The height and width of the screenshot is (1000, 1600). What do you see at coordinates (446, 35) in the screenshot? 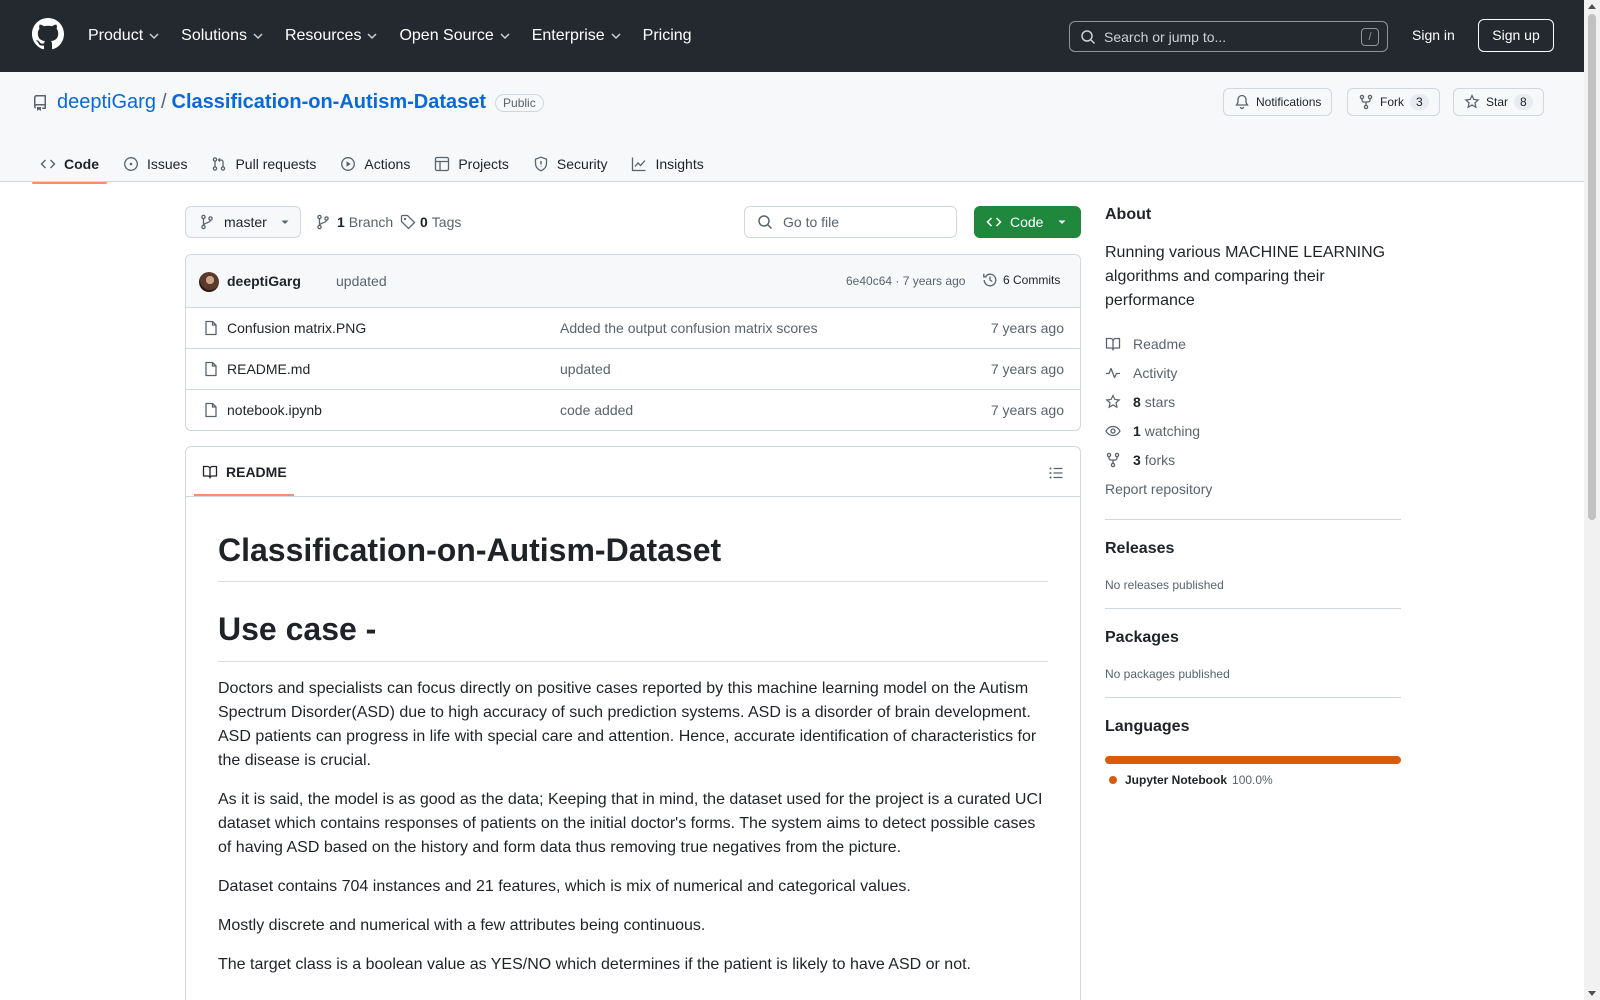
I see `nav-open-source-label: Open Source` at bounding box center [446, 35].